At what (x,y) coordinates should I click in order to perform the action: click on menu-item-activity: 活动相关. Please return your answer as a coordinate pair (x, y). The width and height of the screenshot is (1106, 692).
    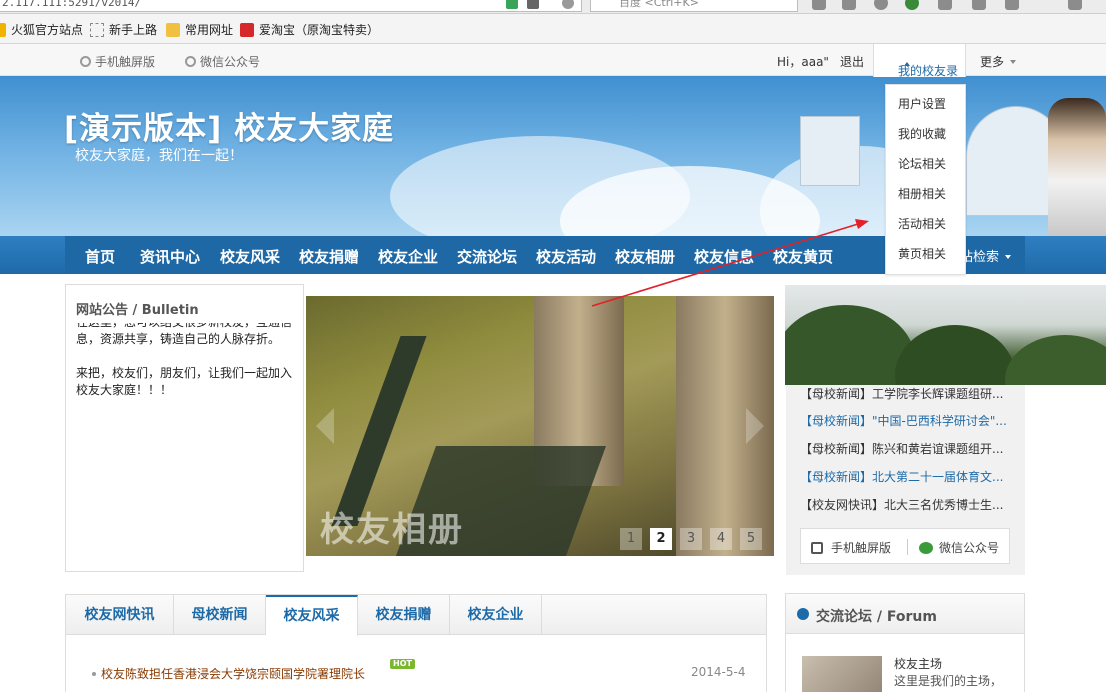
    Looking at the image, I should click on (922, 223).